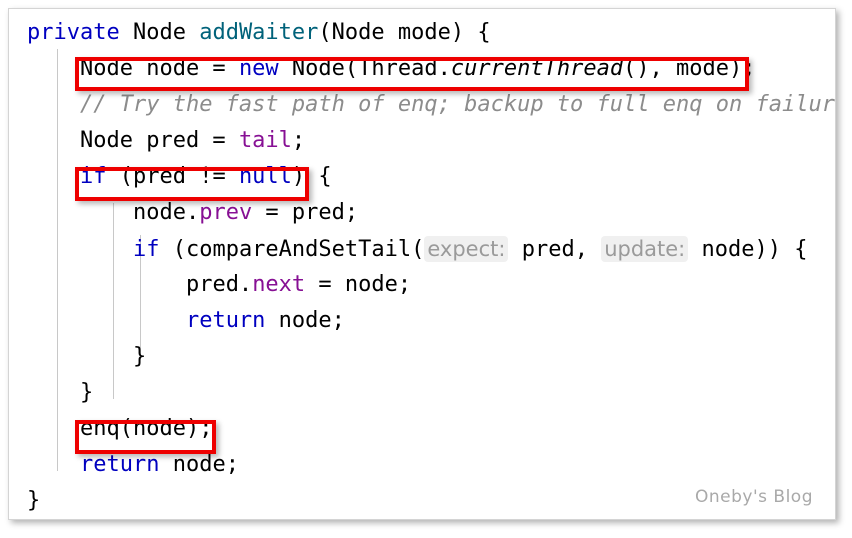 The width and height of the screenshot is (852, 538). Describe the element at coordinates (159, 32) in the screenshot. I see `code-token-type: Node` at that location.